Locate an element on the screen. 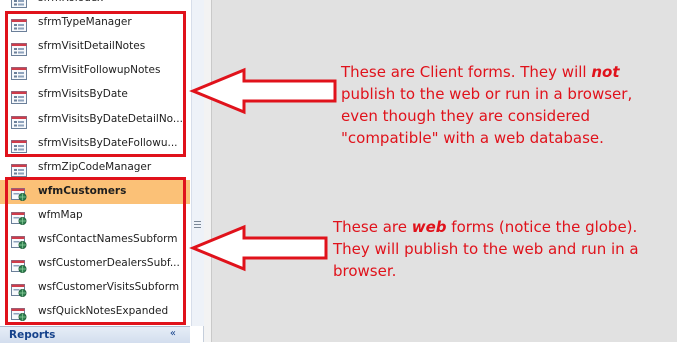 The height and width of the screenshot is (343, 677). client-note-emphasis: not is located at coordinates (605, 72).